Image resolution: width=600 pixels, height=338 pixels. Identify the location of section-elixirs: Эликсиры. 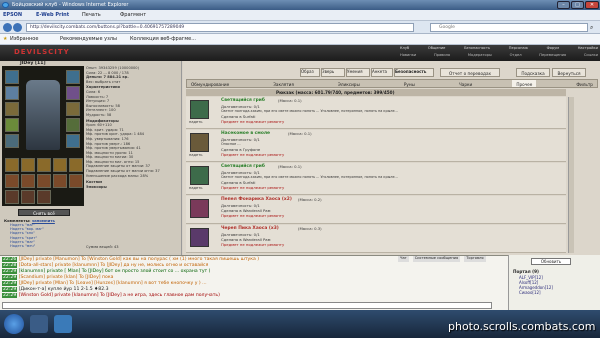
(133, 187).